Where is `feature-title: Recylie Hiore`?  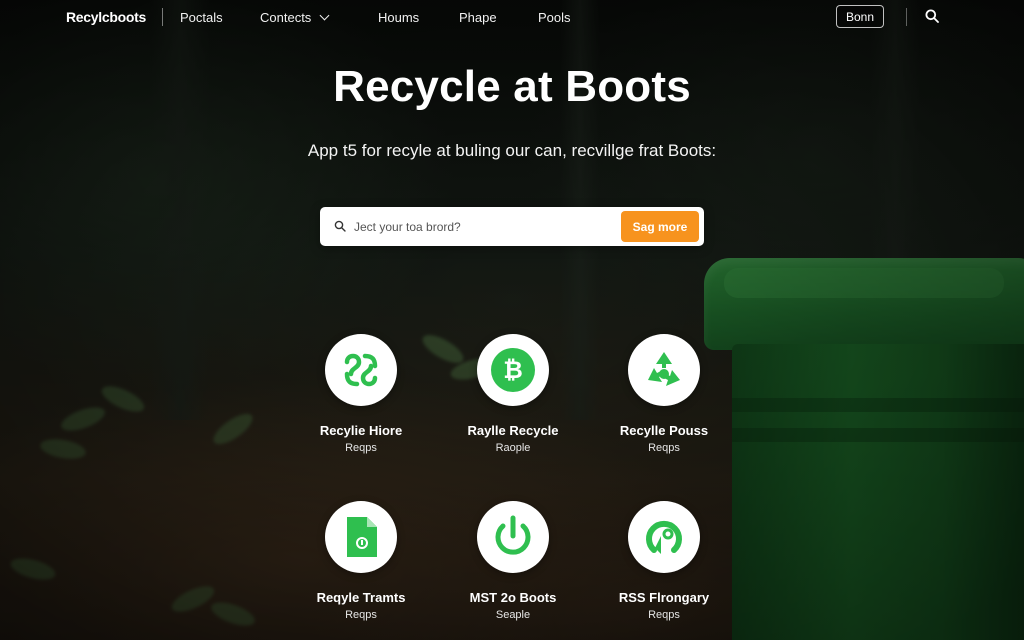
feature-title: Recylie Hiore is located at coordinates (361, 430).